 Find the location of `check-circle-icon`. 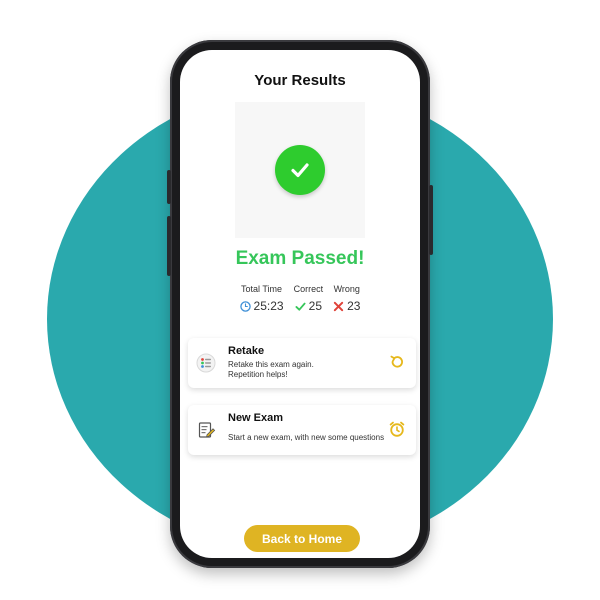

check-circle-icon is located at coordinates (300, 170).